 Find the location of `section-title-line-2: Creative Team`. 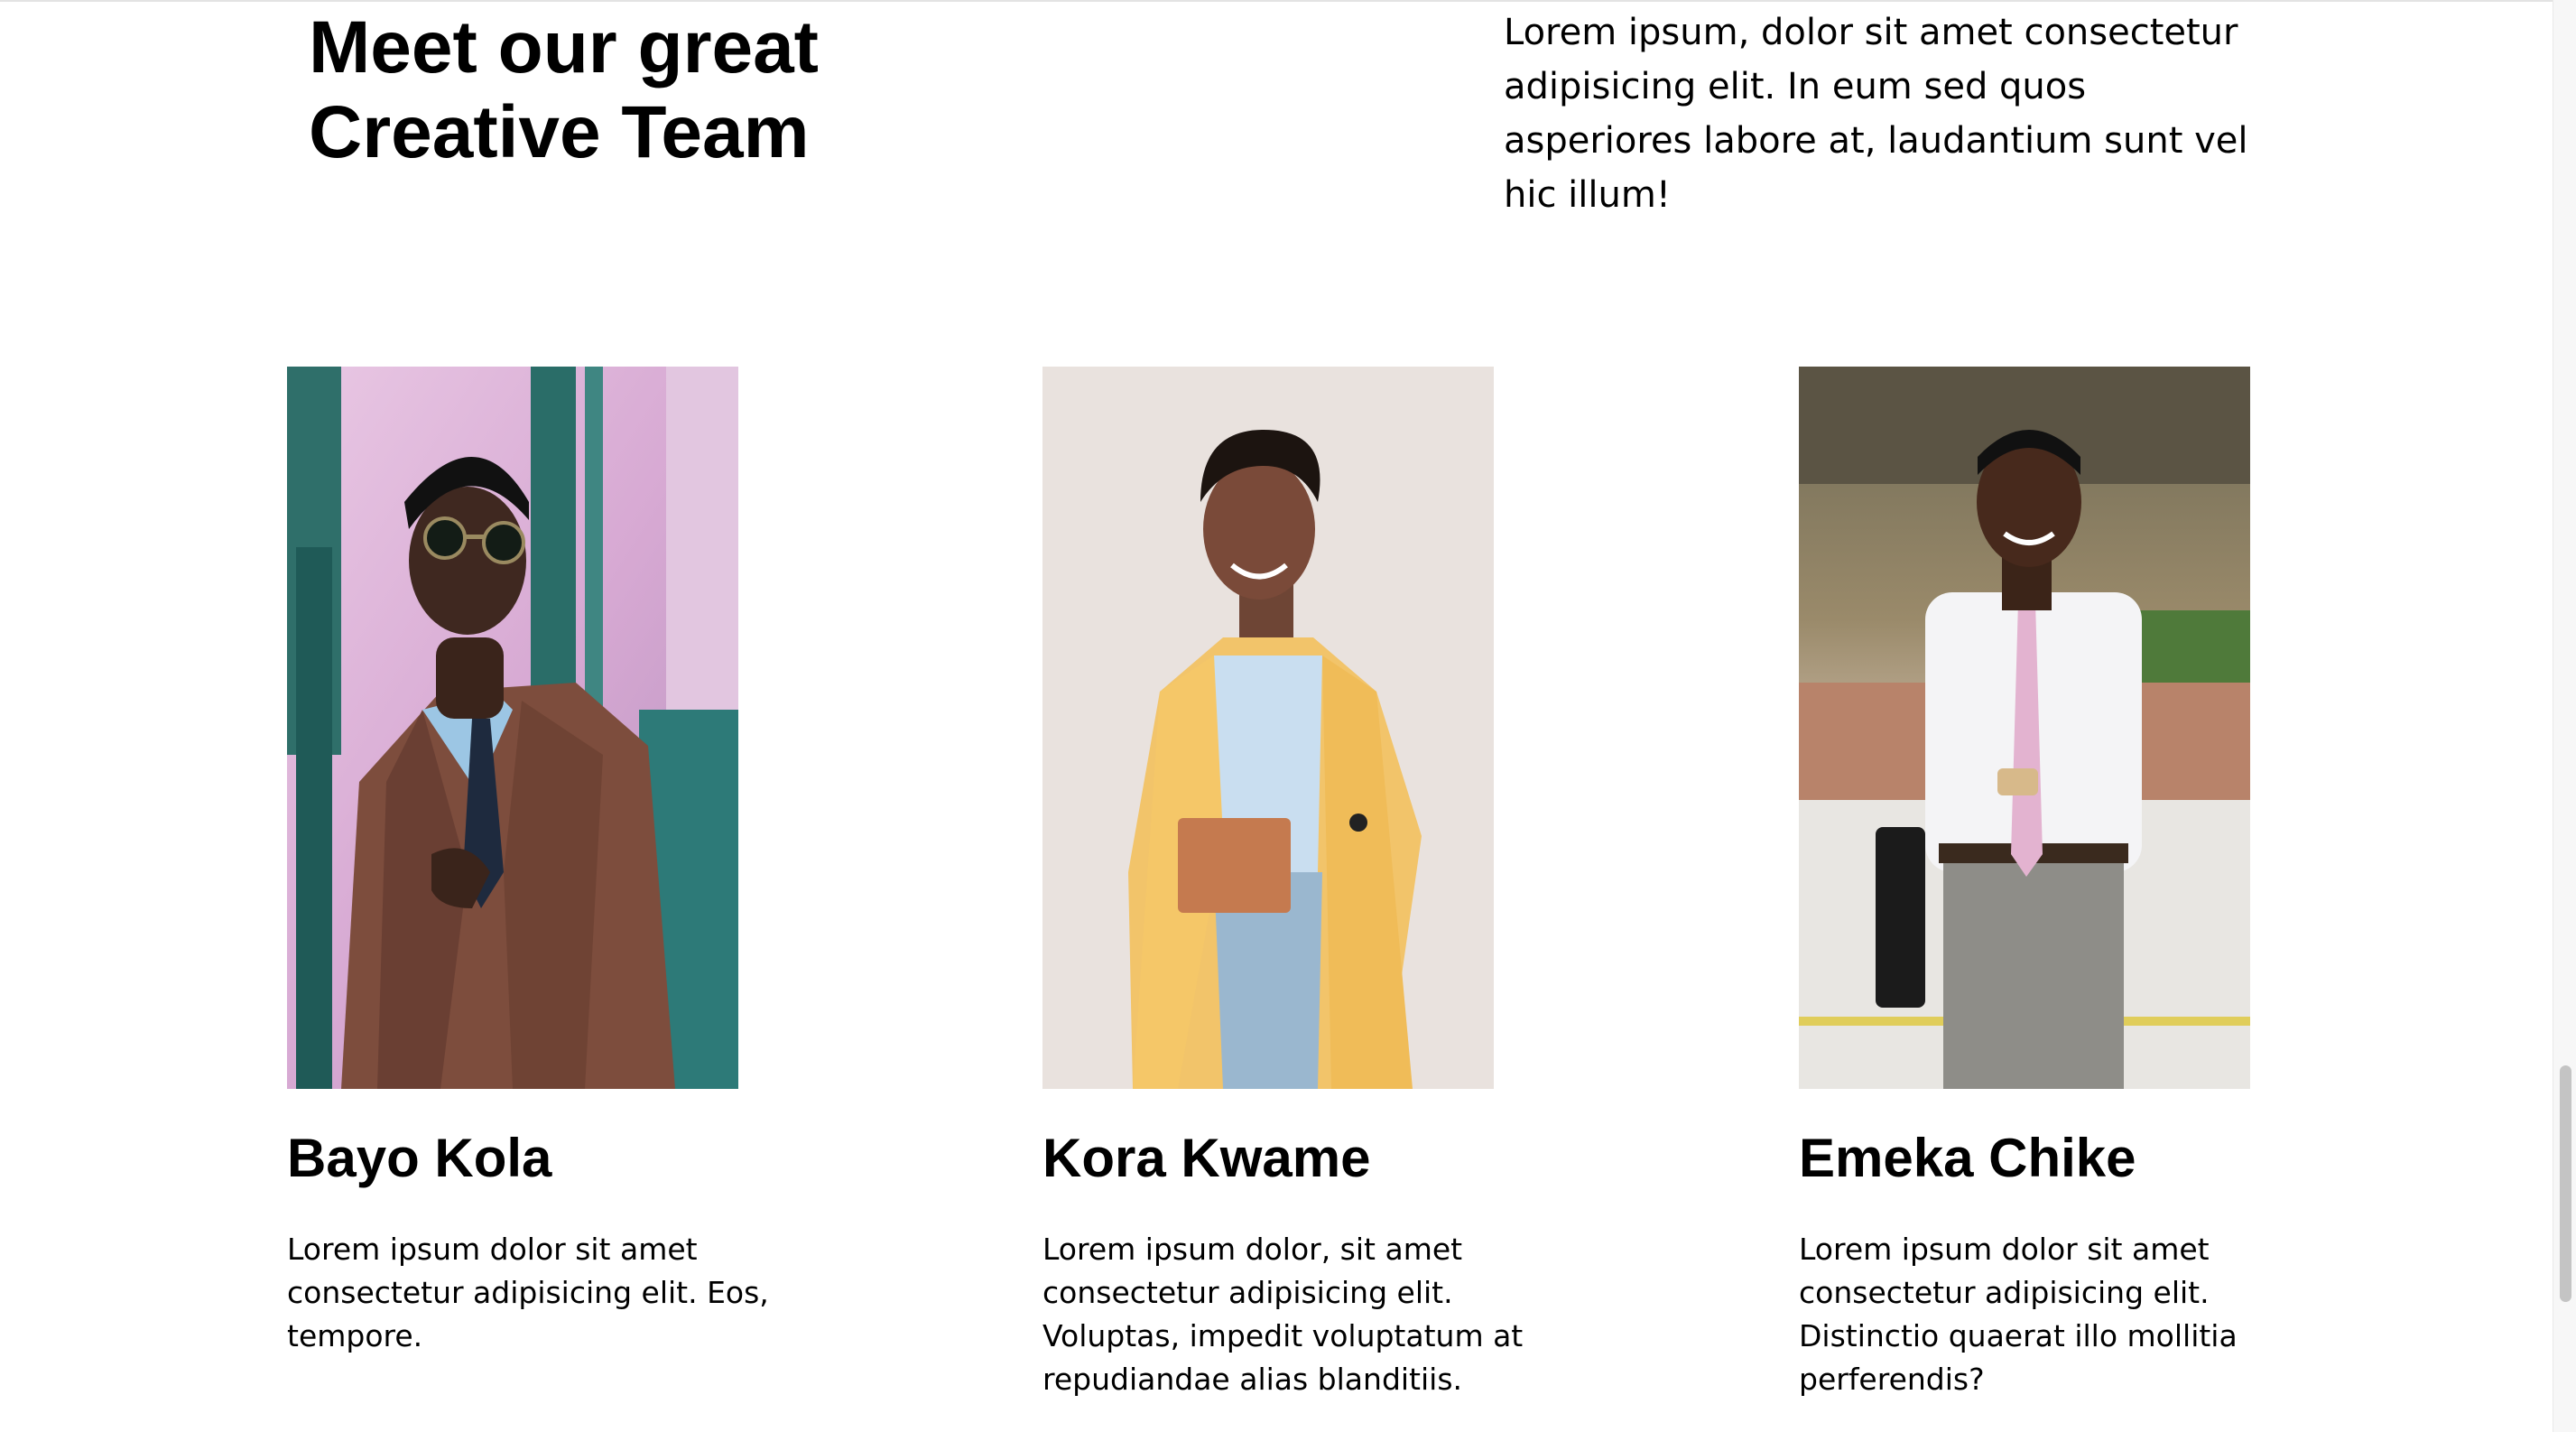

section-title-line-2: Creative Team is located at coordinates (559, 132).